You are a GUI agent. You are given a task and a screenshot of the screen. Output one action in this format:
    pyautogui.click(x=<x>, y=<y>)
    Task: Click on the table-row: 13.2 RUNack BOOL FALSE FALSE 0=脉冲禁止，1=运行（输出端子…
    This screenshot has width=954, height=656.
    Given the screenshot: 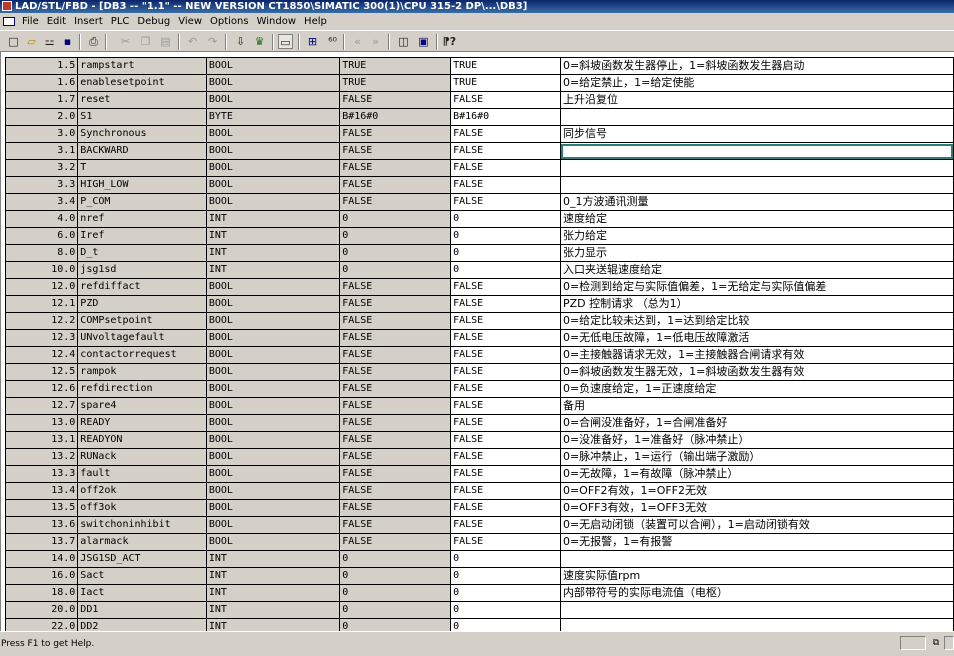 What is the action you would take?
    pyautogui.click(x=479, y=457)
    